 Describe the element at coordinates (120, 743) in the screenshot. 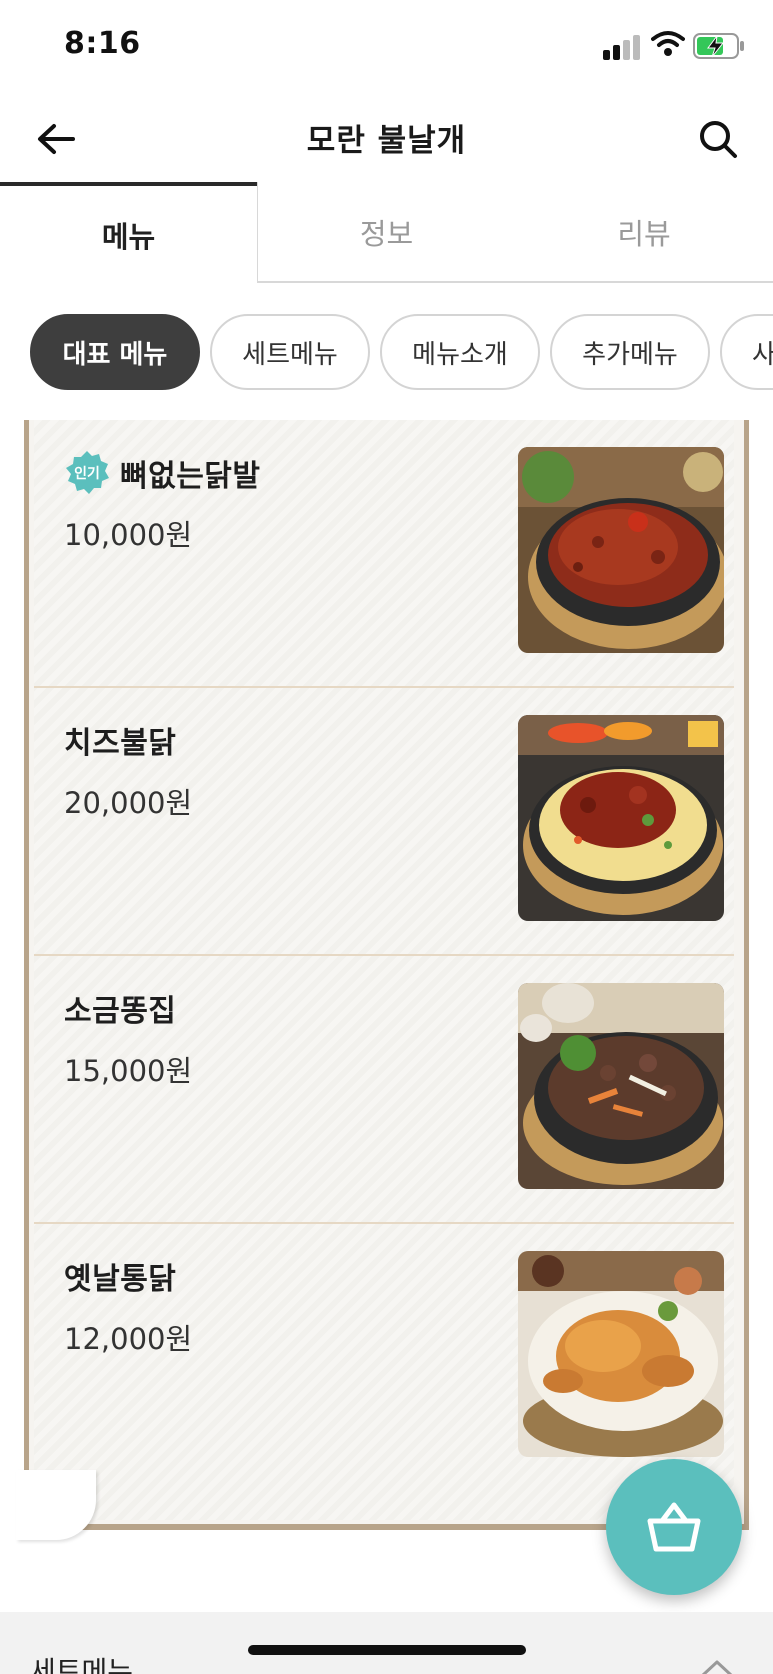

I see `item-name: 치즈불닭` at that location.